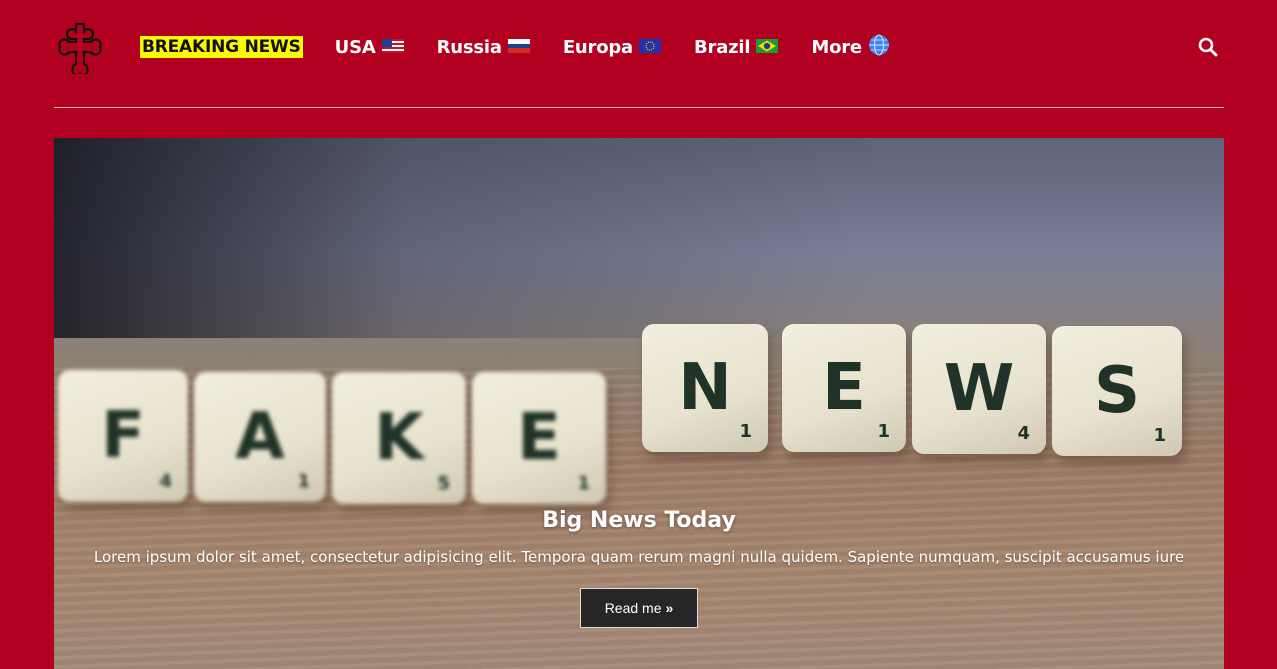 The height and width of the screenshot is (669, 1277). Describe the element at coordinates (979, 389) in the screenshot. I see `scrabble-tile: W 4` at that location.